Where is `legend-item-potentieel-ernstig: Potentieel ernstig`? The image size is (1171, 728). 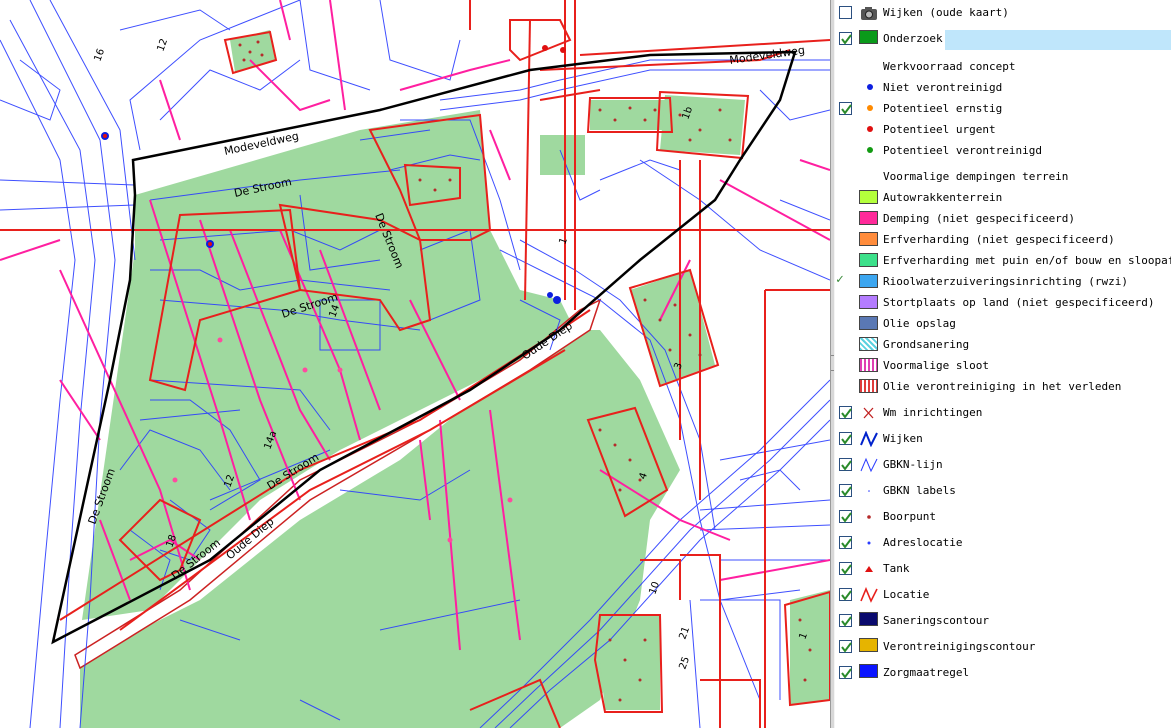
legend-item-potentieel-ernstig: Potentieel ernstig is located at coordinates (1003, 109).